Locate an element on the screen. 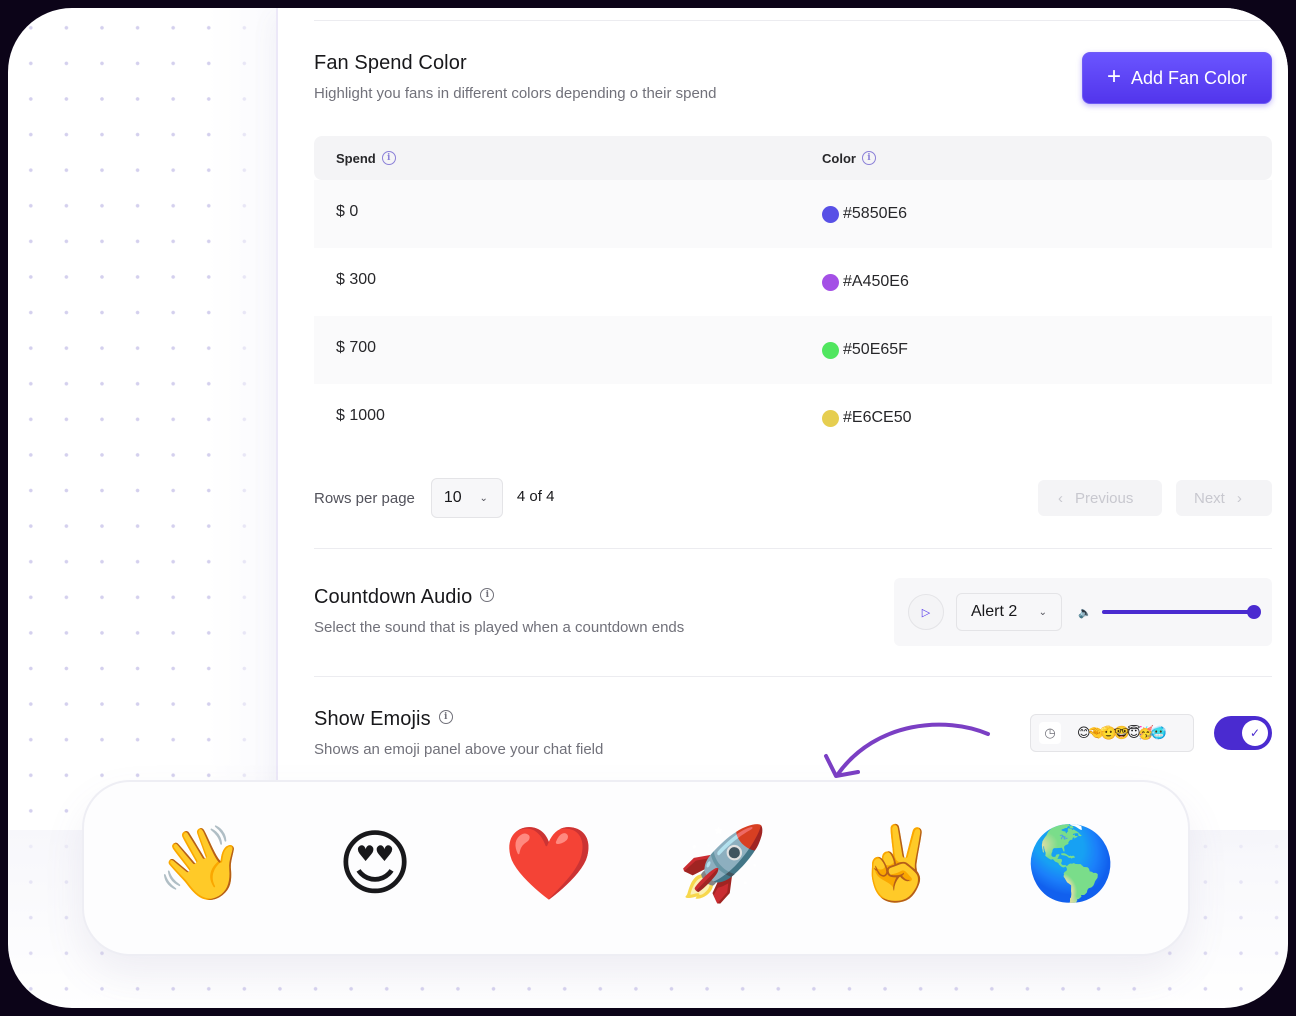  rows-per-page-select: 10 ⌄ is located at coordinates (466, 498).